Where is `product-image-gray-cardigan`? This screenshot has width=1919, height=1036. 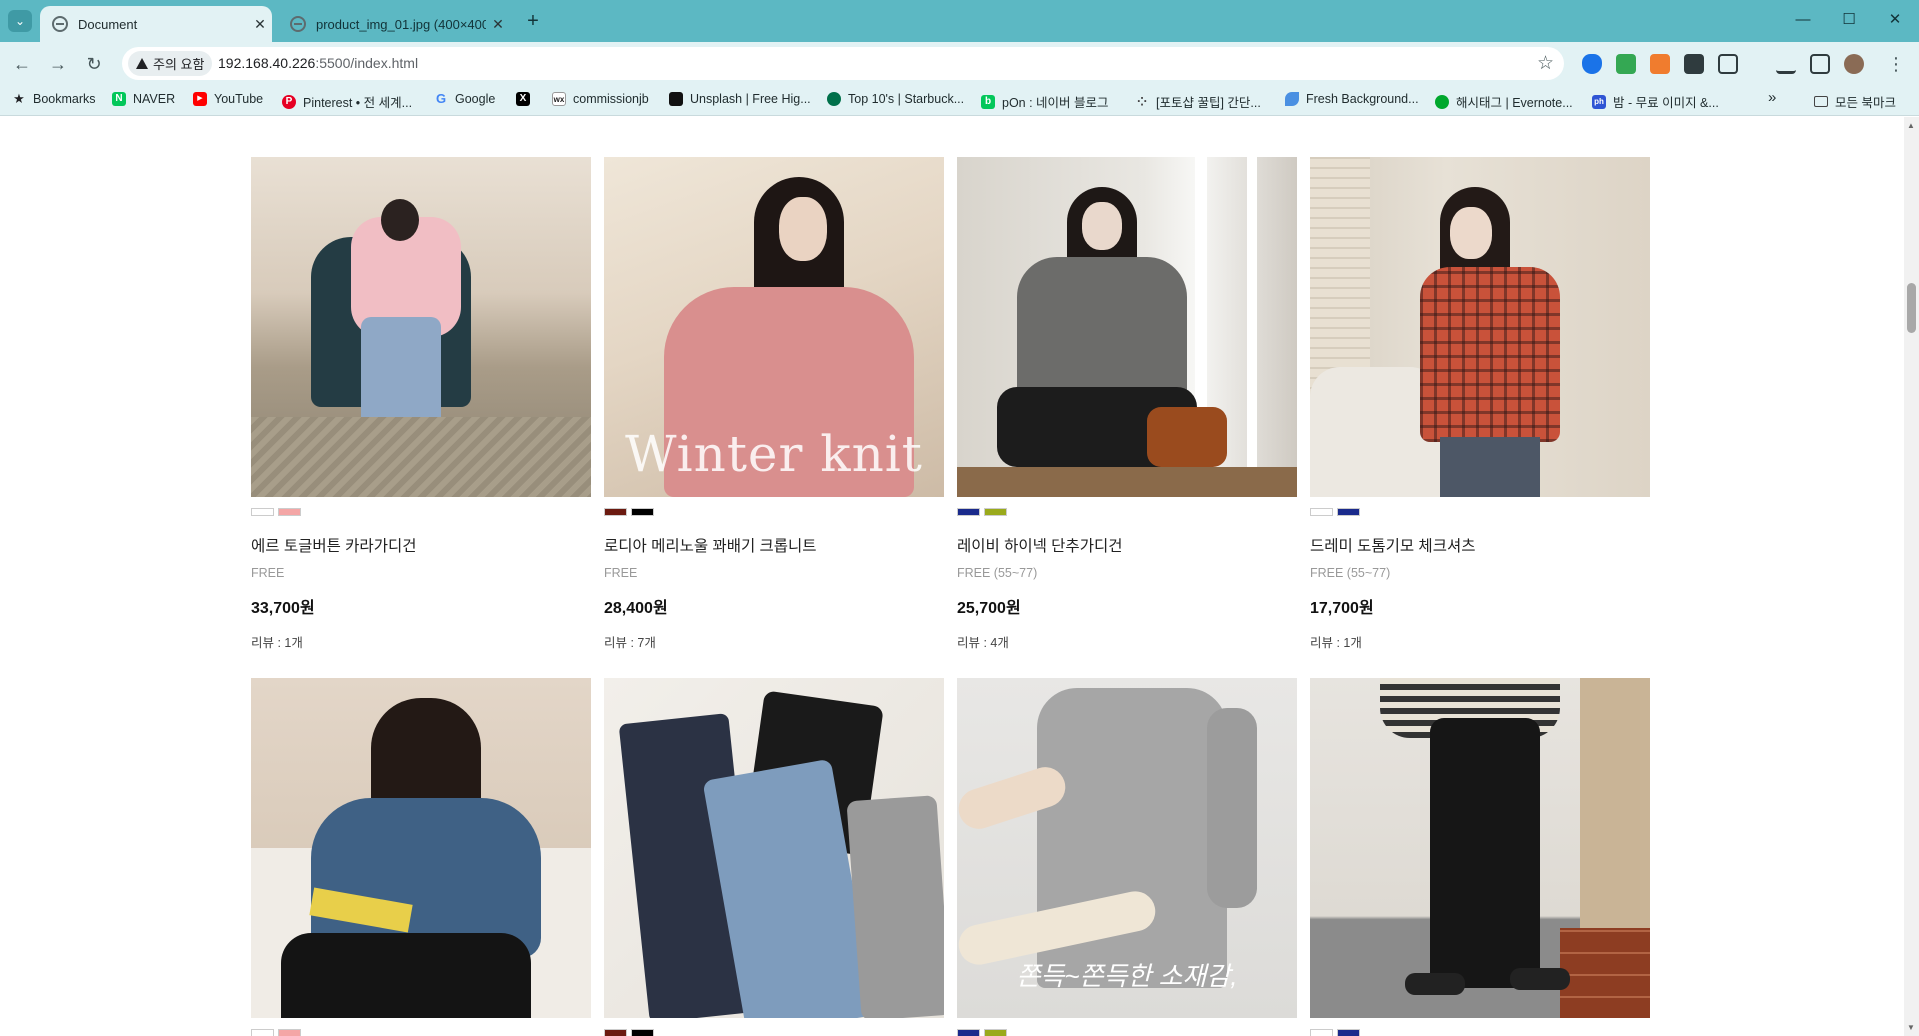 product-image-gray-cardigan is located at coordinates (1127, 327).